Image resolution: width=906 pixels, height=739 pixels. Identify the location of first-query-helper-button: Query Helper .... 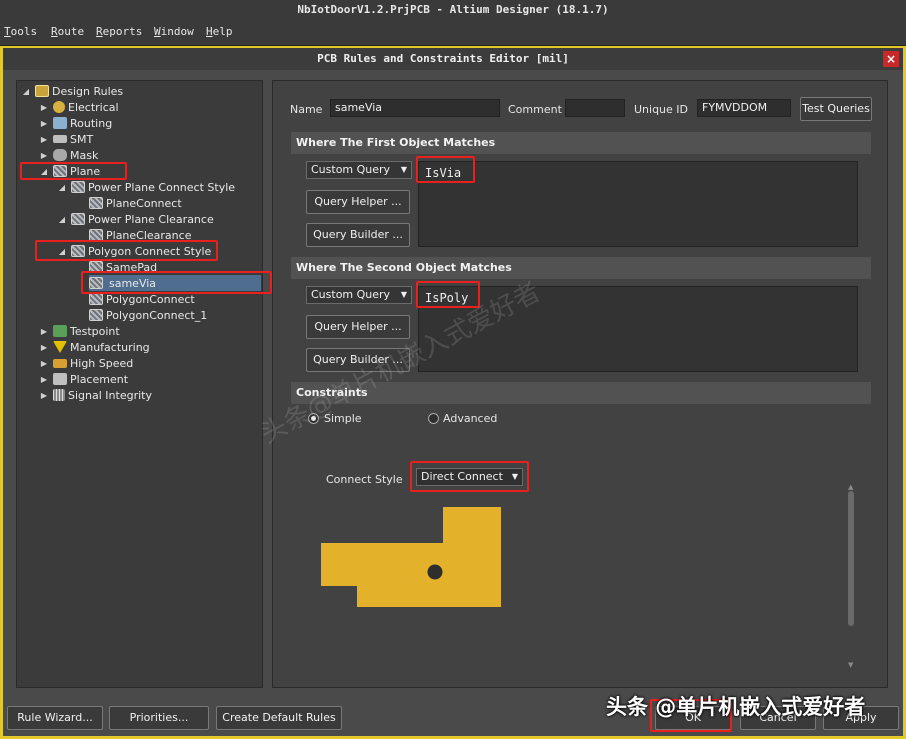
(358, 202).